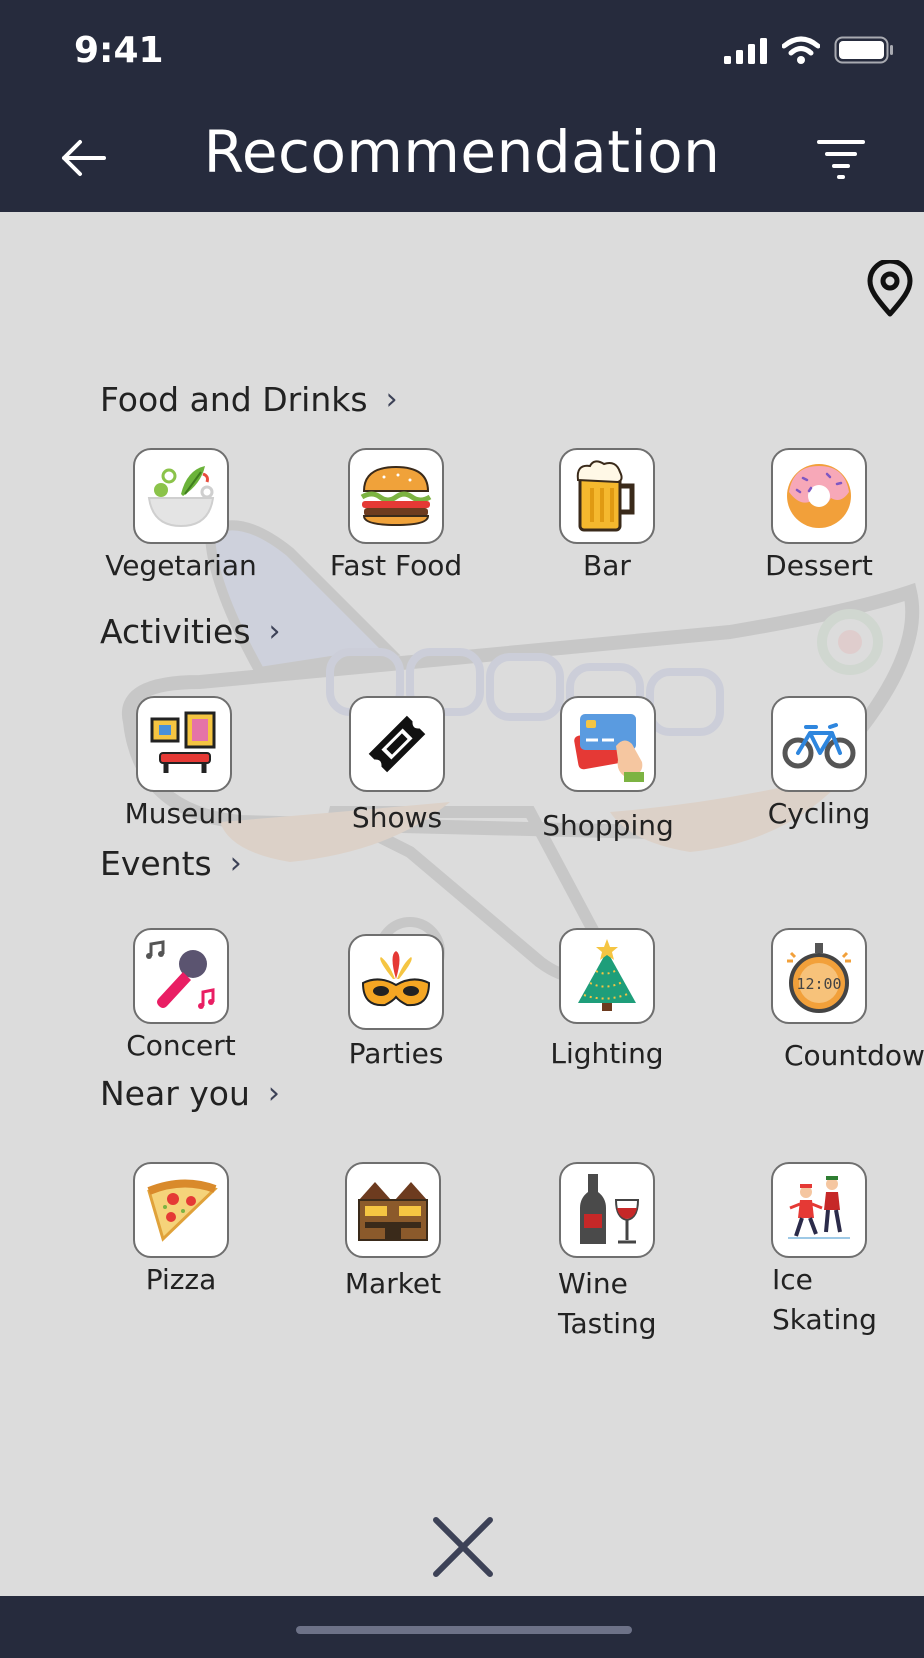 Image resolution: width=924 pixels, height=1658 pixels. I want to click on category-tile-fast-food: Fast Food, so click(396, 517).